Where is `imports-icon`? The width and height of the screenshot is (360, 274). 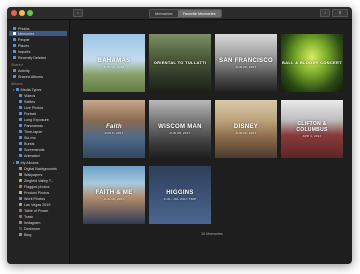
imports-icon is located at coordinates (14, 51).